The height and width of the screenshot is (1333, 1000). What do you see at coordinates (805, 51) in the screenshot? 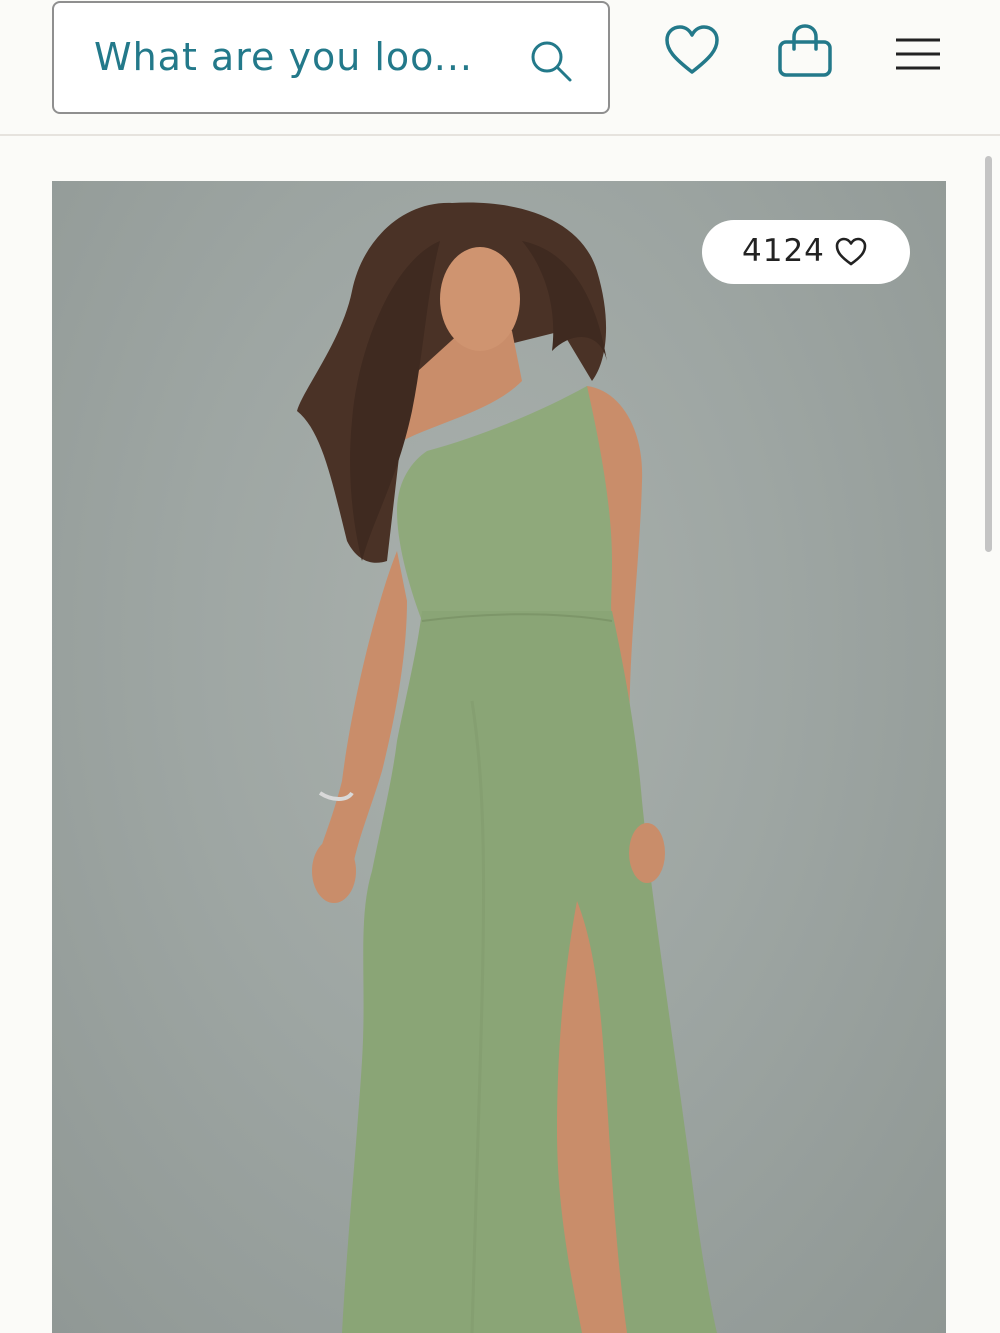
I see `shopping-bag-icon` at bounding box center [805, 51].